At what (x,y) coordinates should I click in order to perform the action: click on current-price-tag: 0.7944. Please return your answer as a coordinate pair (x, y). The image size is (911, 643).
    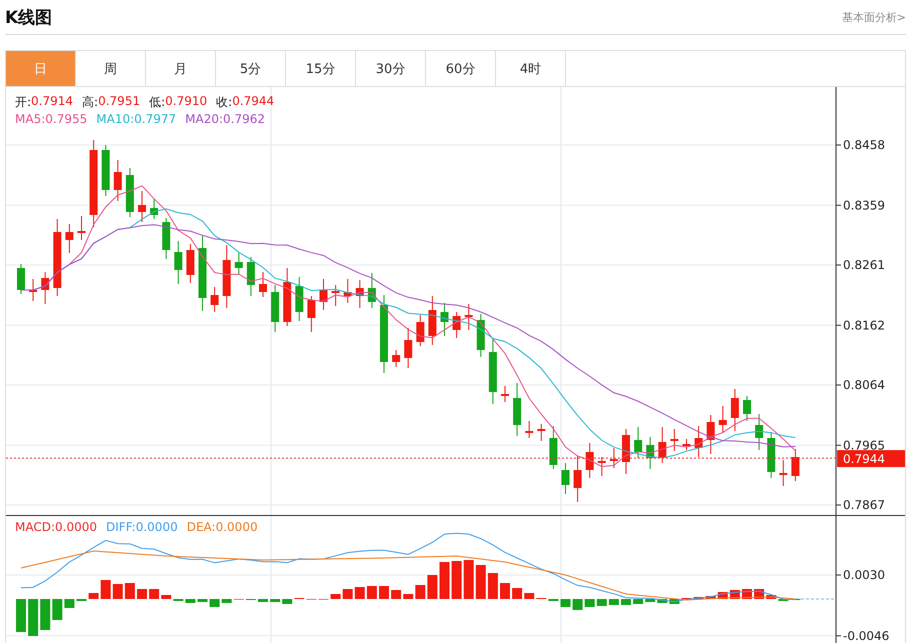
    Looking at the image, I should click on (871, 459).